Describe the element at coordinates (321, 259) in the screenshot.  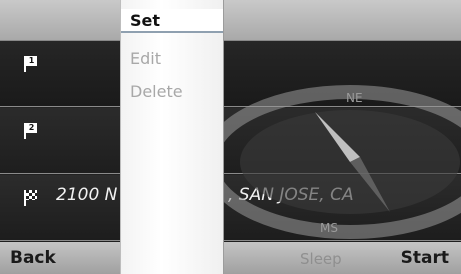
I see `sleep-label: Sleep` at that location.